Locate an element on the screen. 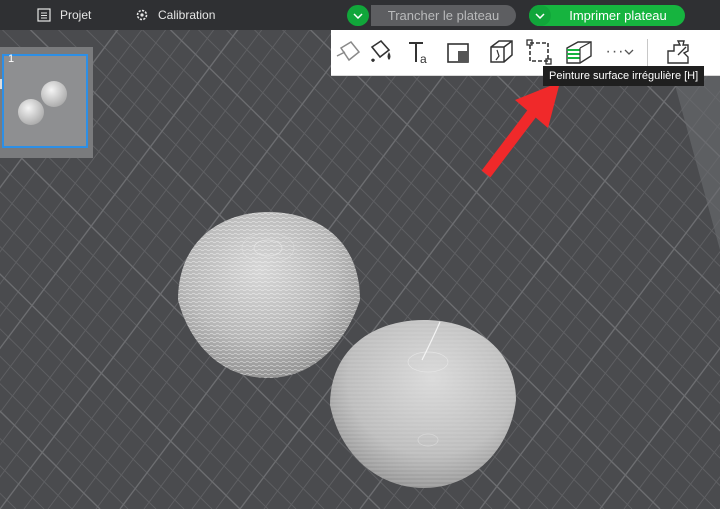 The image size is (720, 509). seam-painting-icon is located at coordinates (539, 52).